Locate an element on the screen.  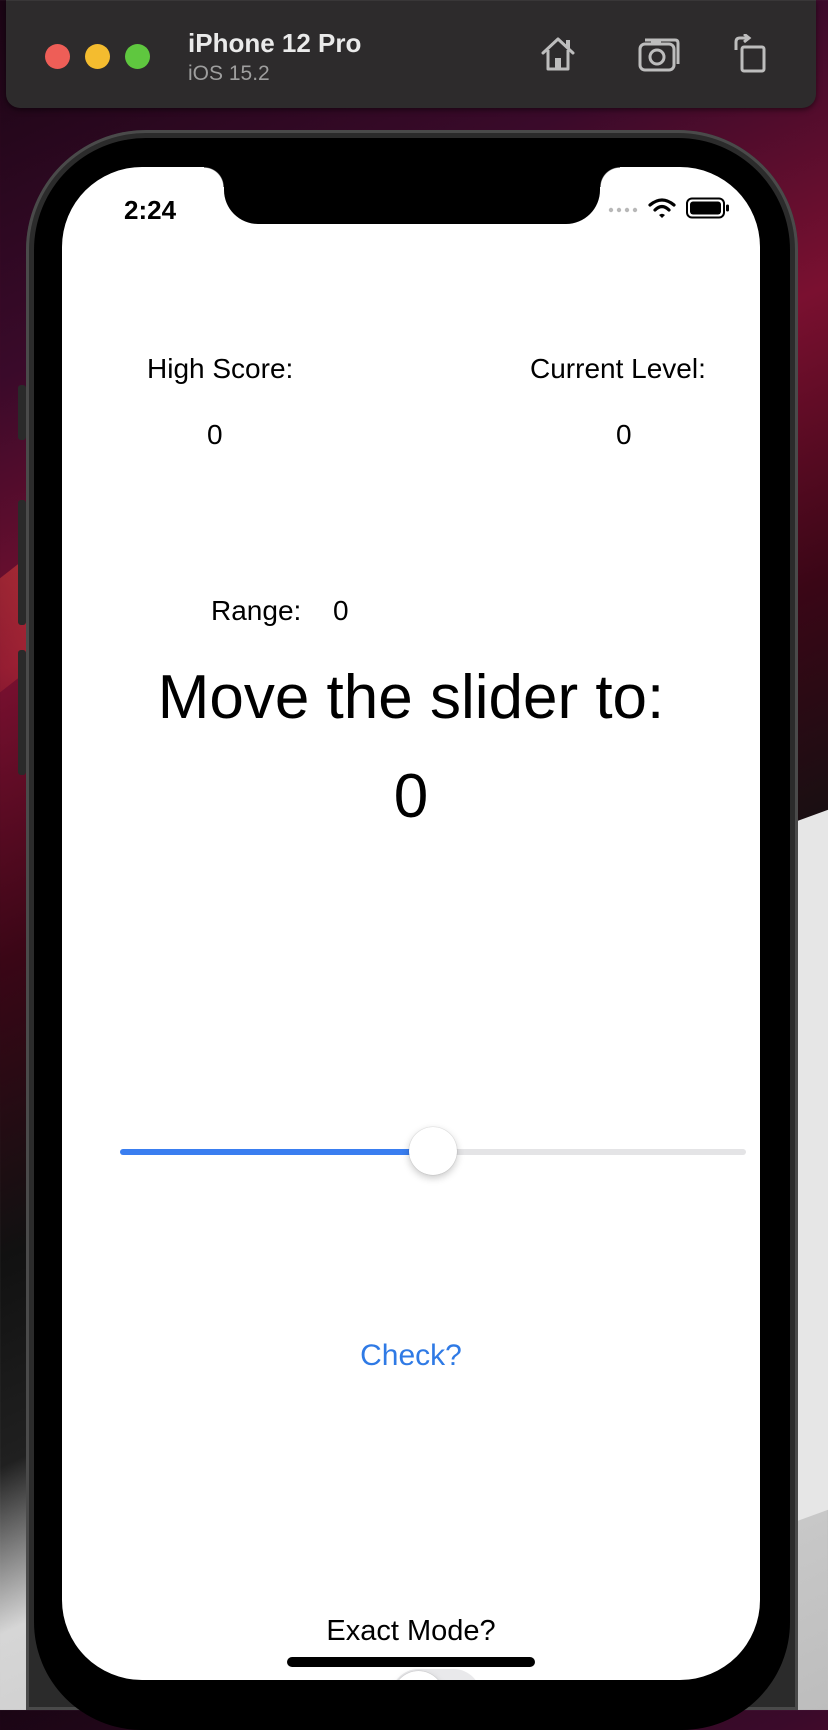
home-icon is located at coordinates (558, 54).